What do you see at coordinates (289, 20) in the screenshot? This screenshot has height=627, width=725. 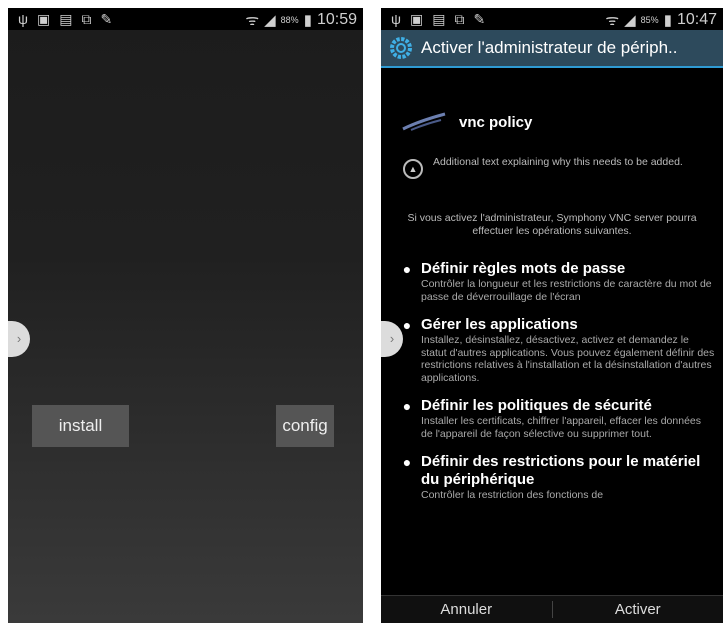 I see `battery-percent: 88%` at bounding box center [289, 20].